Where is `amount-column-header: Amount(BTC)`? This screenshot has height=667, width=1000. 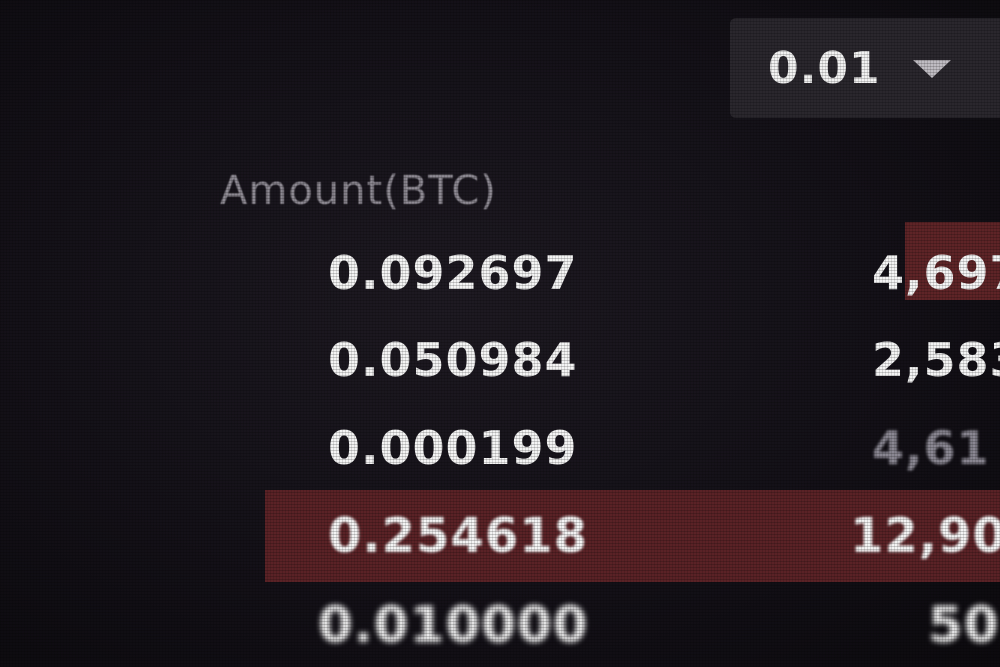 amount-column-header: Amount(BTC) is located at coordinates (358, 191).